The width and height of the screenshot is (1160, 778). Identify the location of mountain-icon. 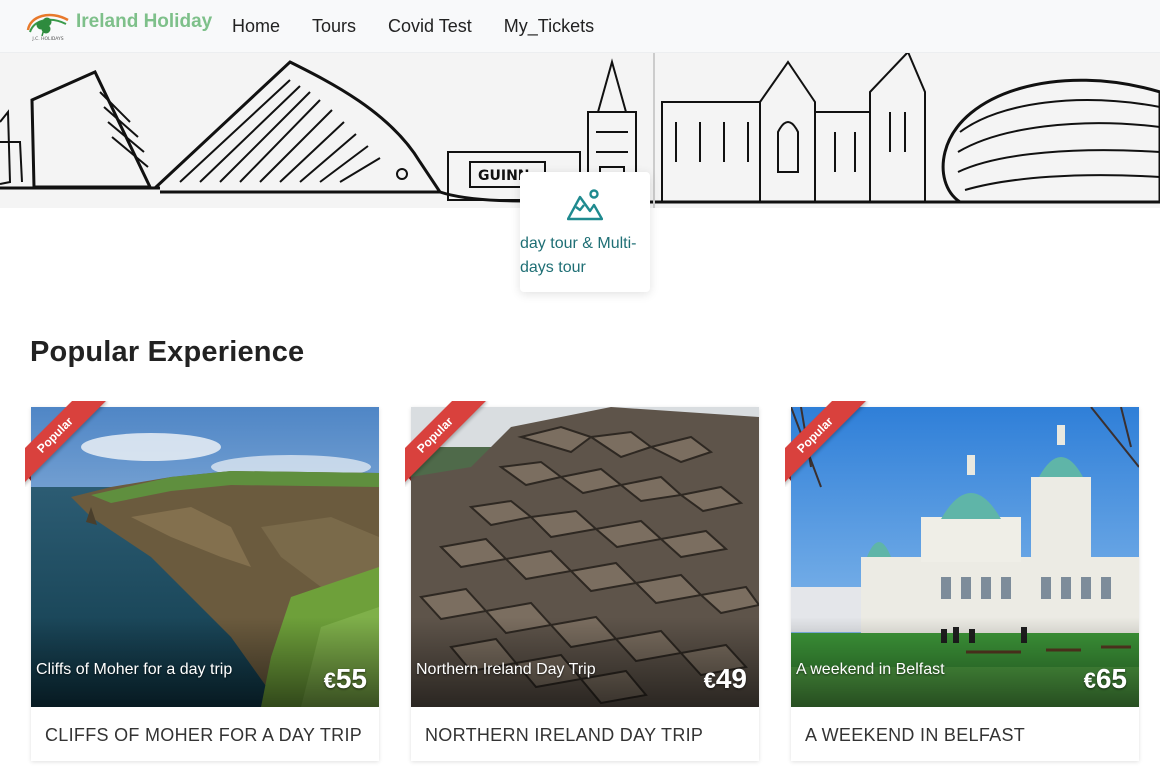
(585, 207).